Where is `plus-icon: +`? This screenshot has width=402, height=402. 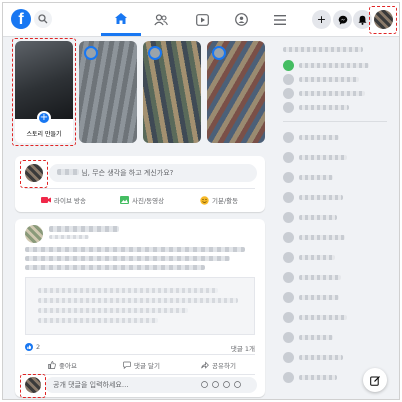 plus-icon: + is located at coordinates (321, 19).